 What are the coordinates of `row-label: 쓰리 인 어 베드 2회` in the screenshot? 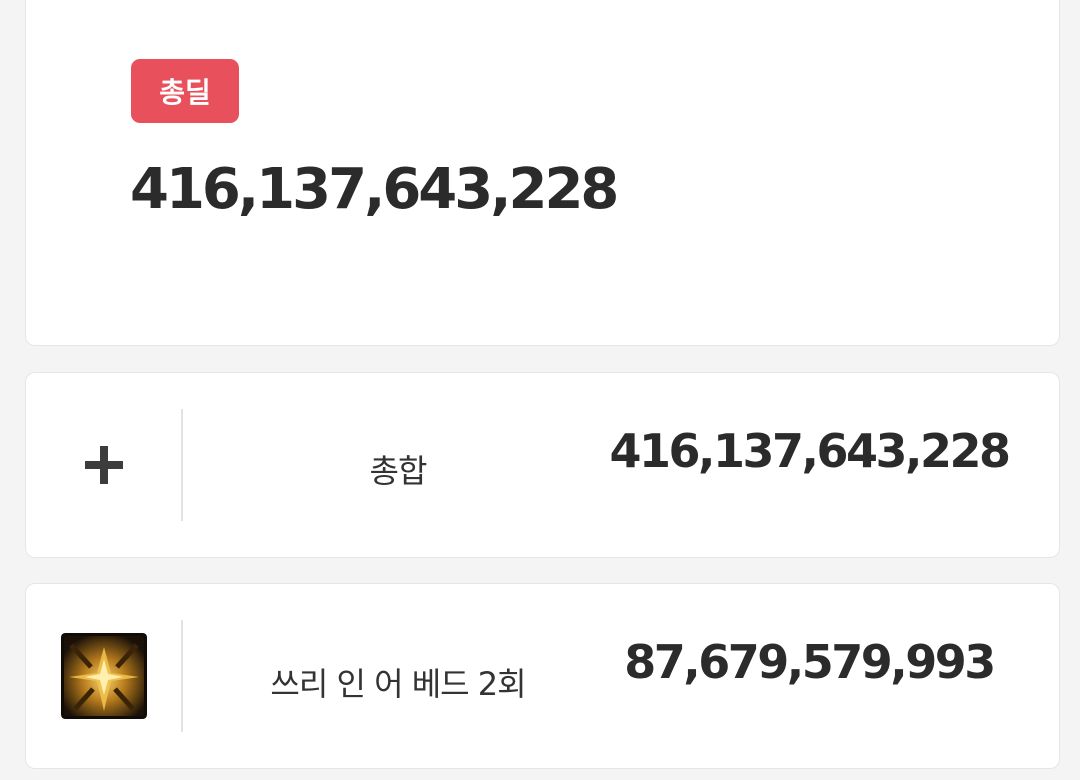 It's located at (398, 684).